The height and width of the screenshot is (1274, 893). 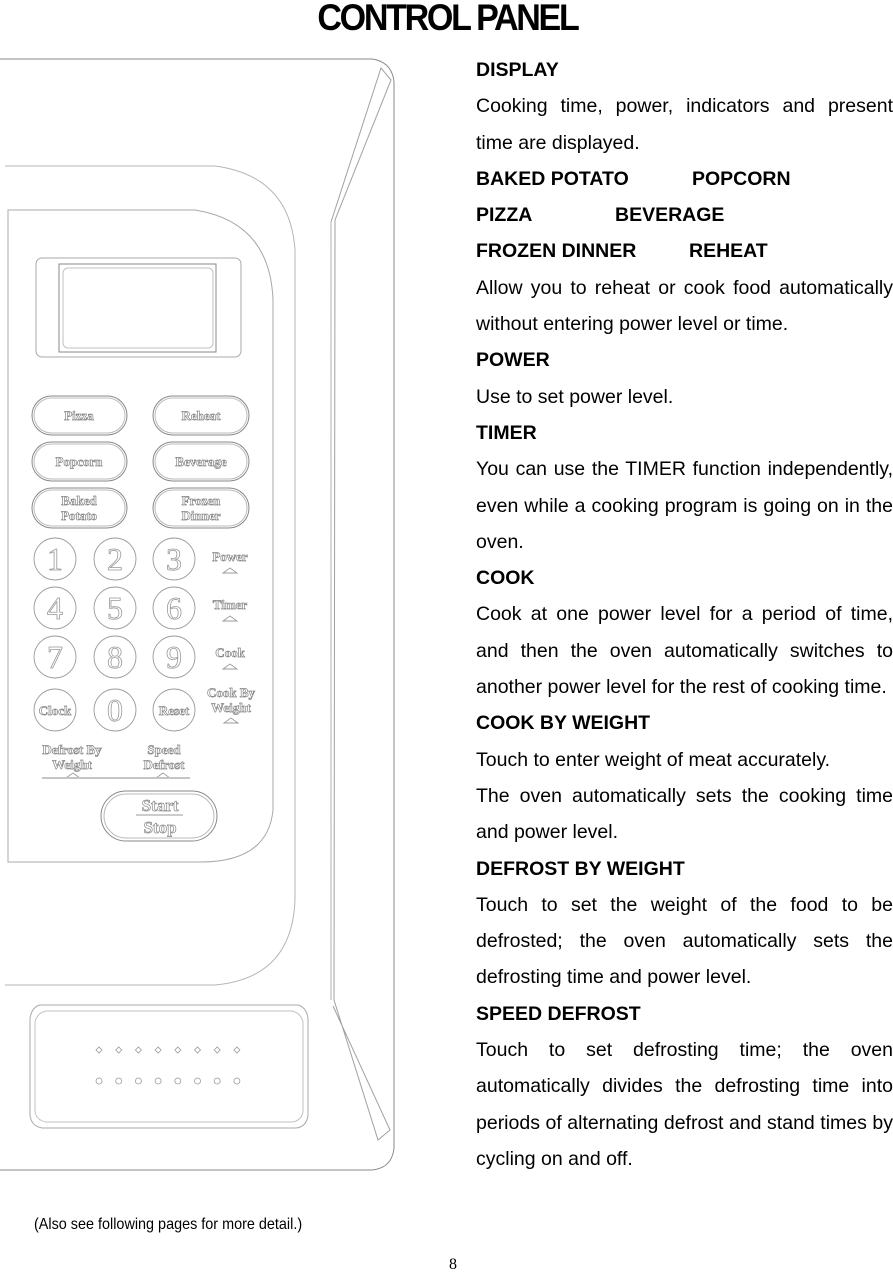 What do you see at coordinates (164, 765) in the screenshot?
I see `speed-defrost-line2: Defrost` at bounding box center [164, 765].